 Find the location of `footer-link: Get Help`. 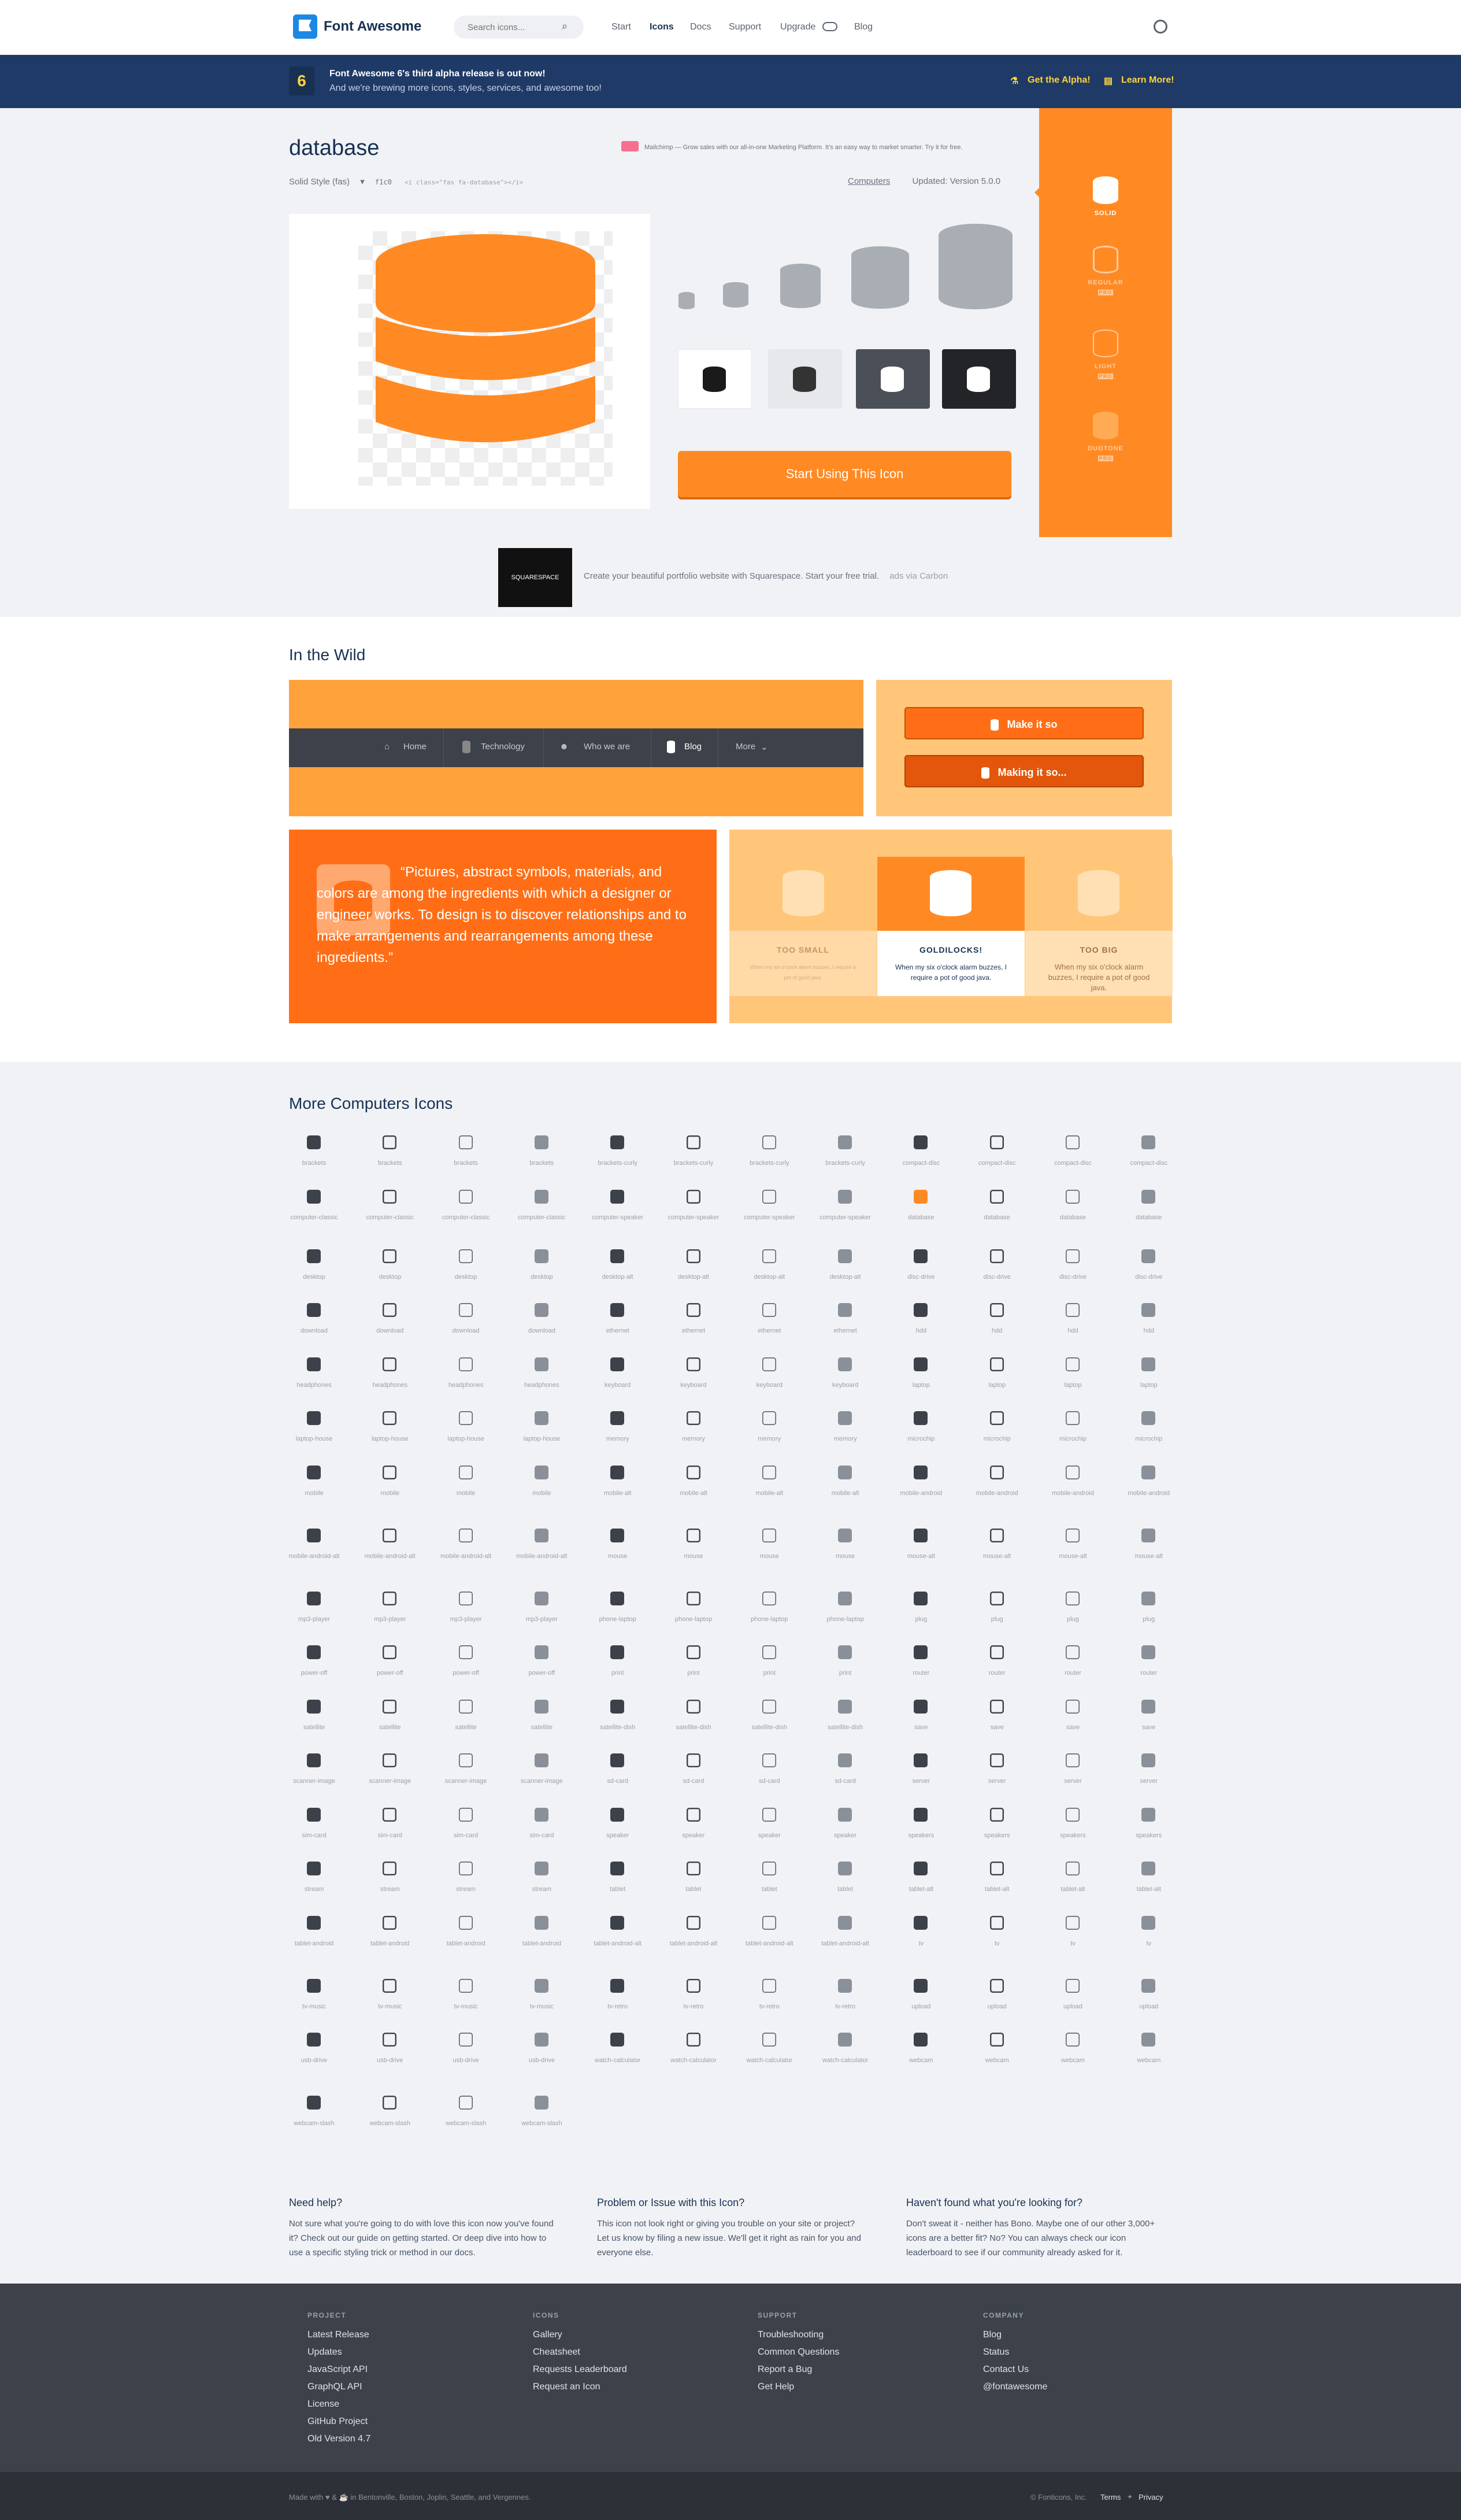

footer-link: Get Help is located at coordinates (776, 2387).